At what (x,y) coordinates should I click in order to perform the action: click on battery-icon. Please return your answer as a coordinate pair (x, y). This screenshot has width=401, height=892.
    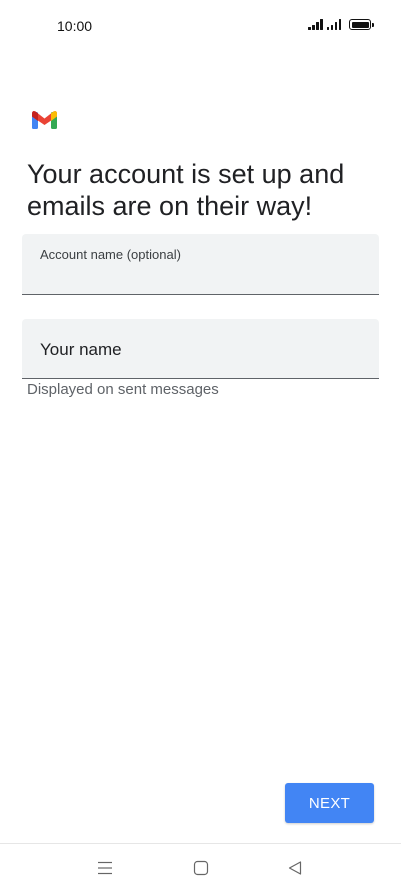
    Looking at the image, I should click on (361, 24).